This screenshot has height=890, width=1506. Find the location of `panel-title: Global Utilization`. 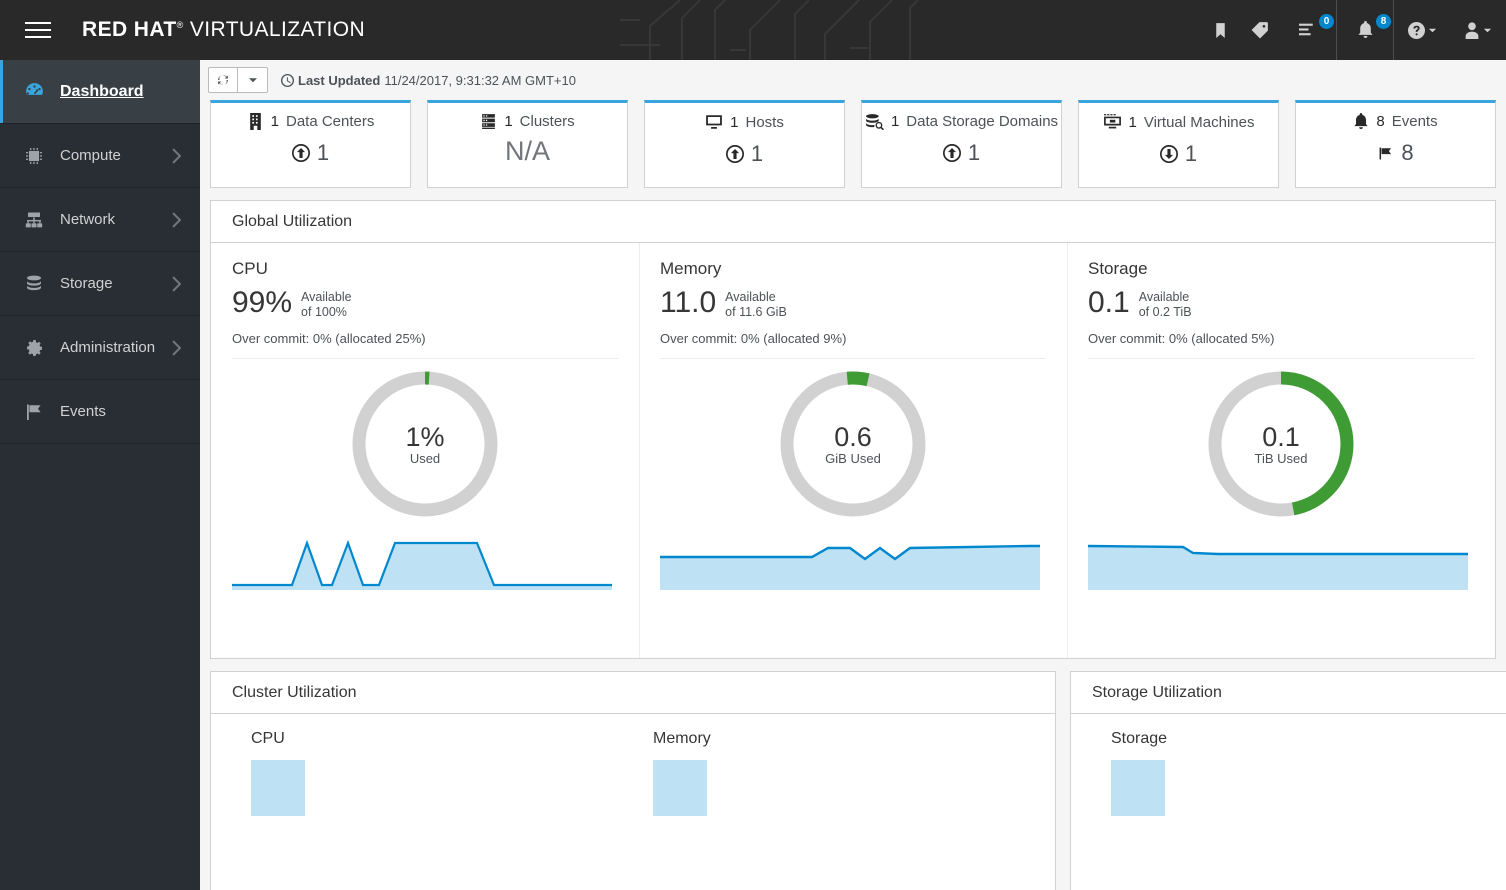

panel-title: Global Utilization is located at coordinates (853, 222).